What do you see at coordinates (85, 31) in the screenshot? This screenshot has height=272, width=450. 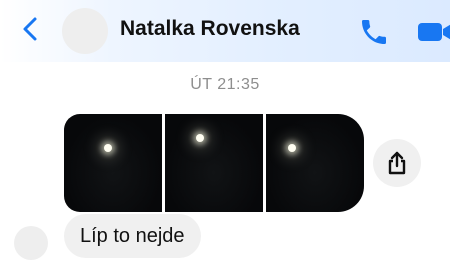 I see `contact-avatar` at bounding box center [85, 31].